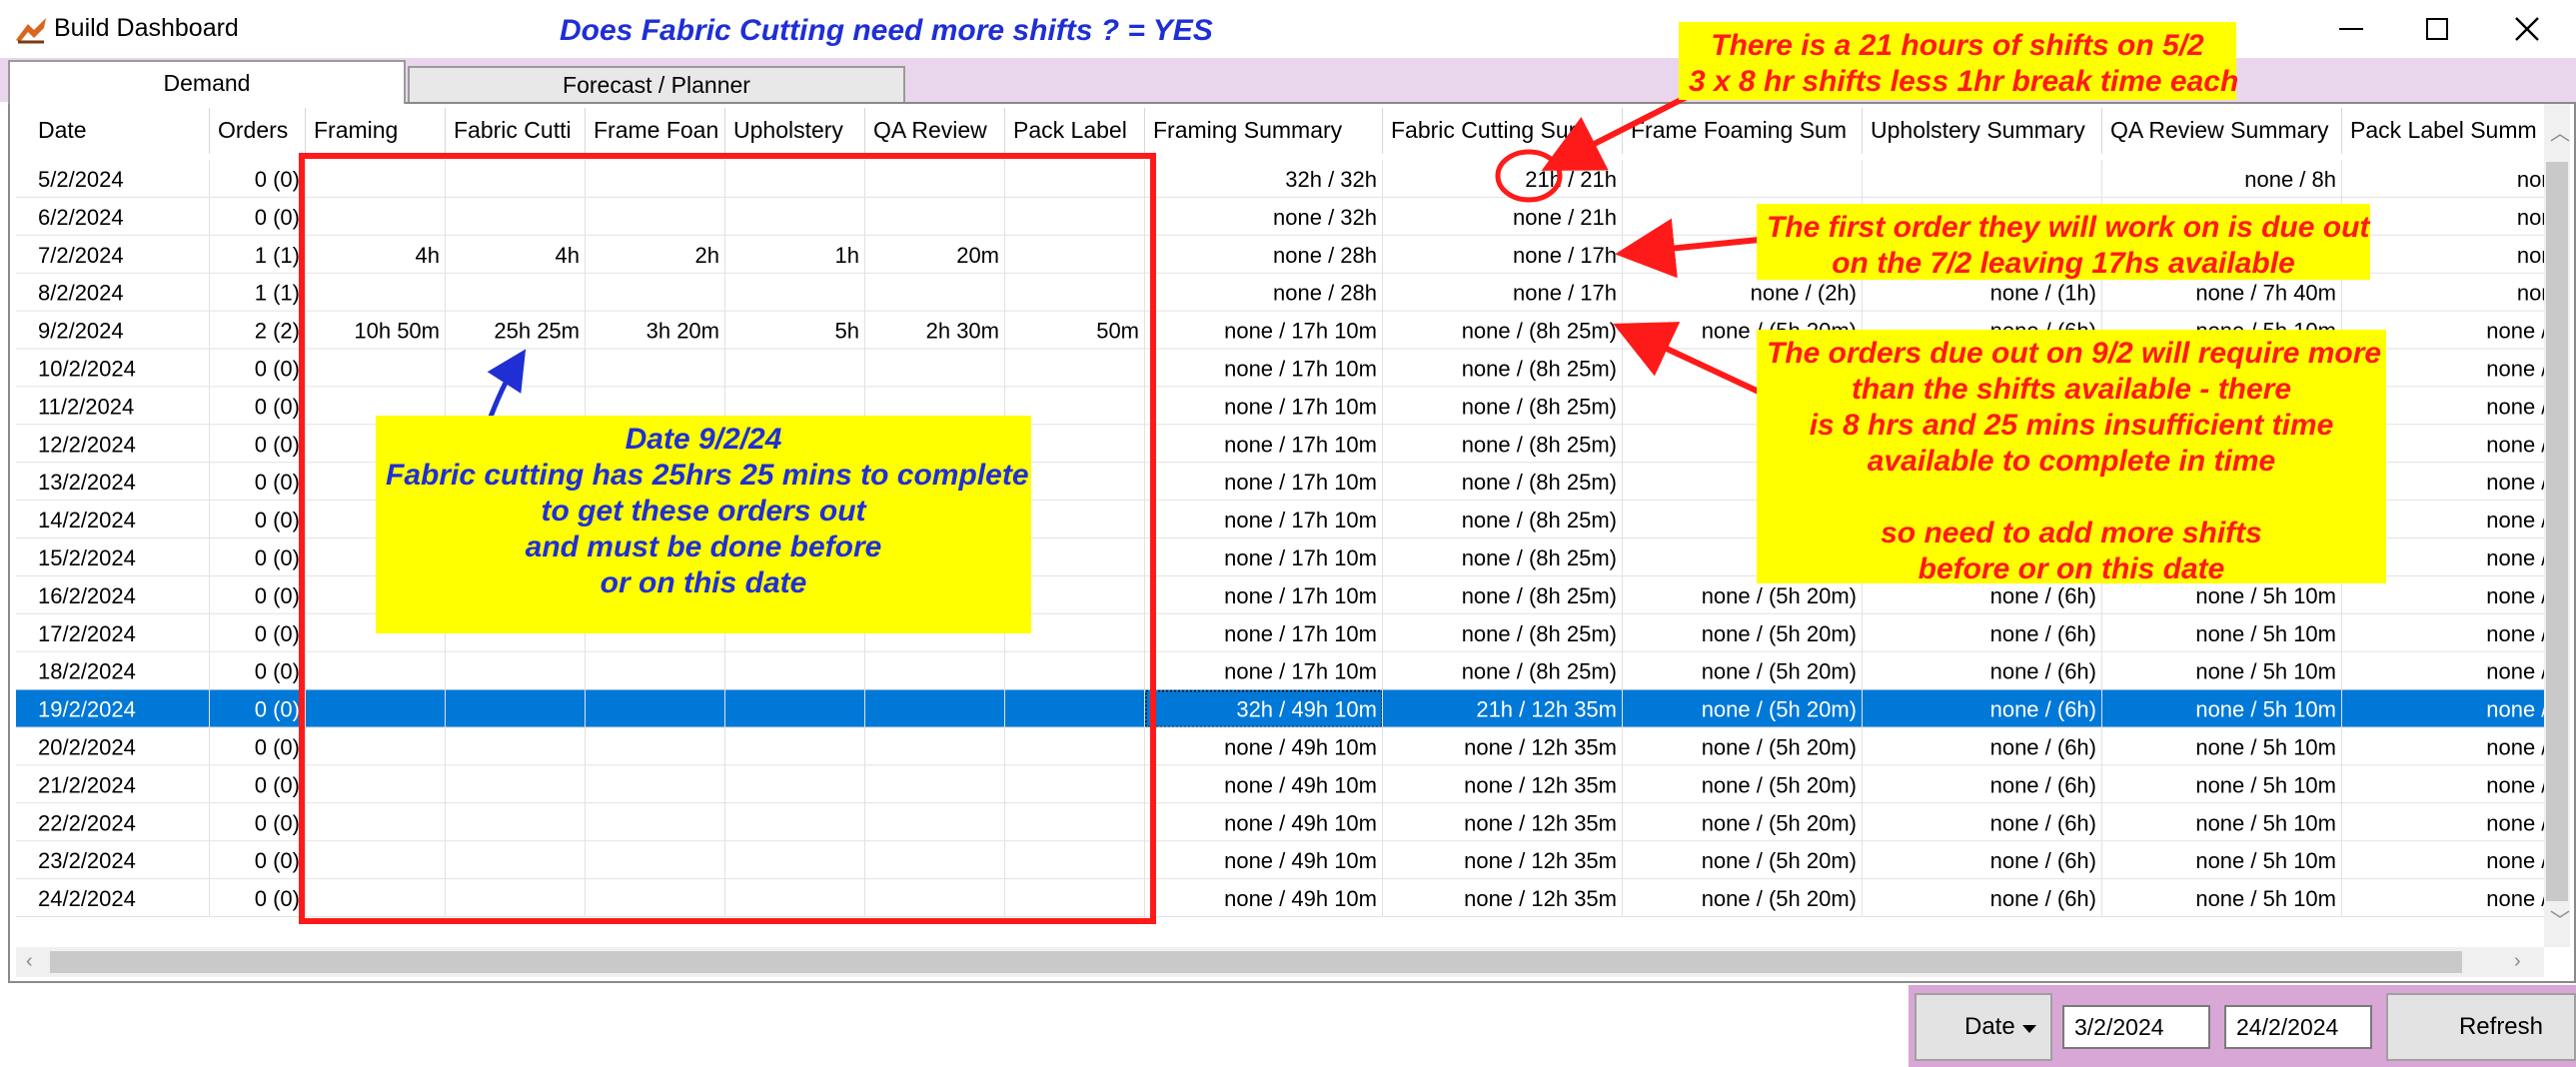  What do you see at coordinates (87, 634) in the screenshot?
I see `grid-cell: 17/2/2024` at bounding box center [87, 634].